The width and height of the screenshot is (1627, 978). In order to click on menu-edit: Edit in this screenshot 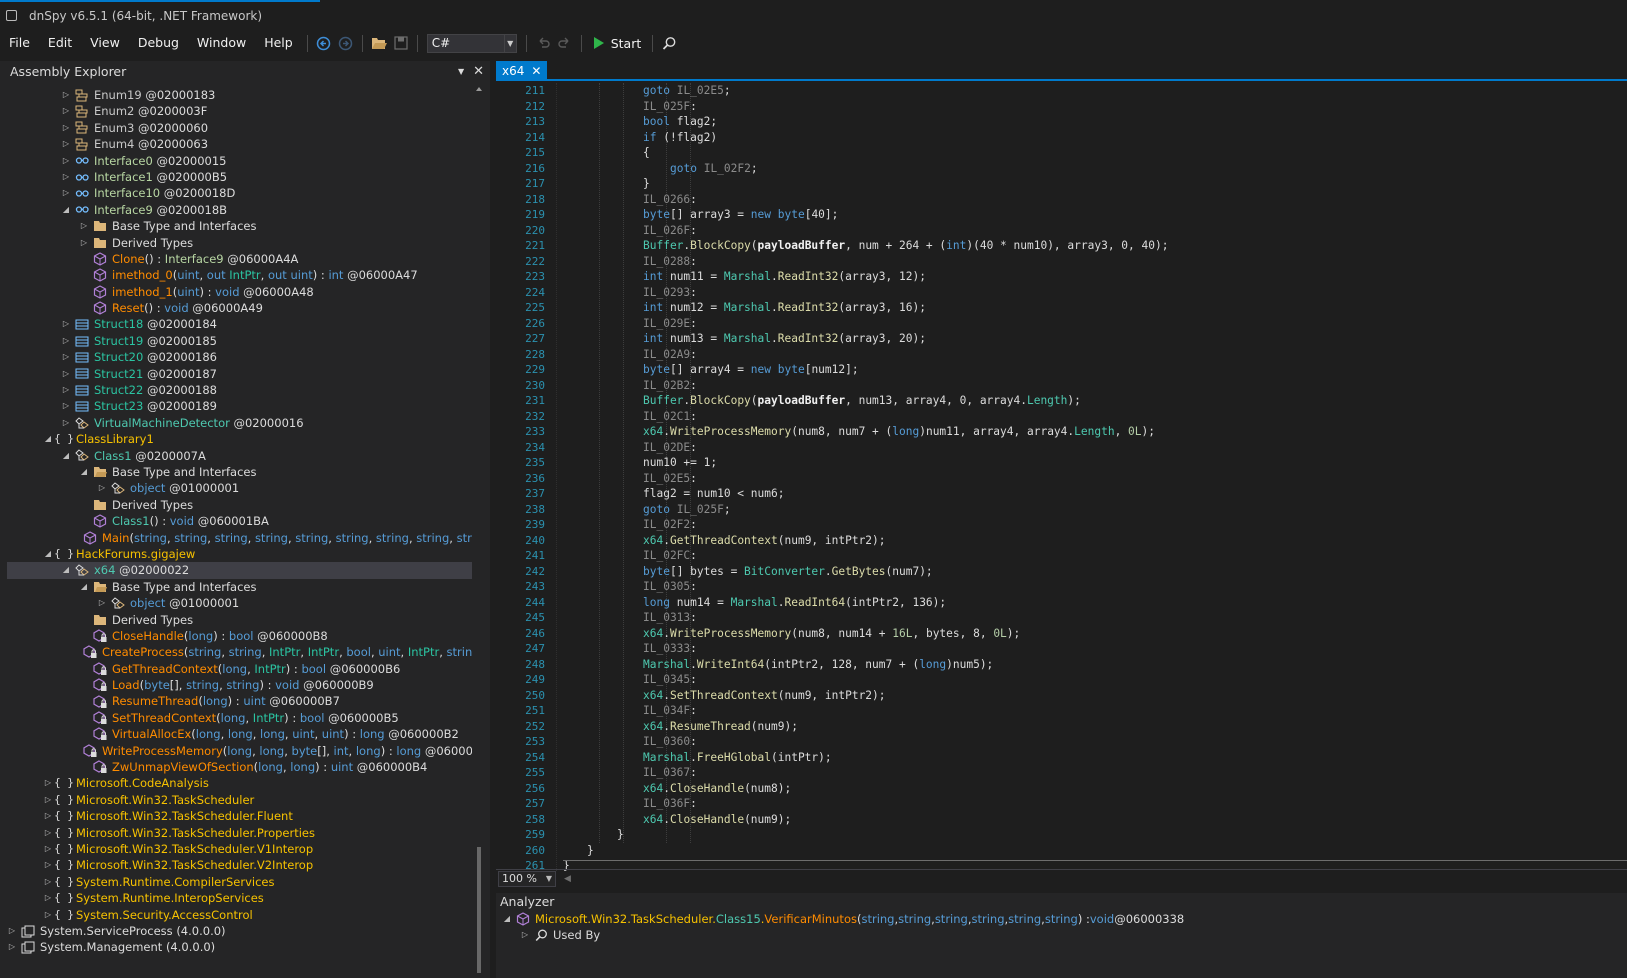, I will do `click(60, 43)`.